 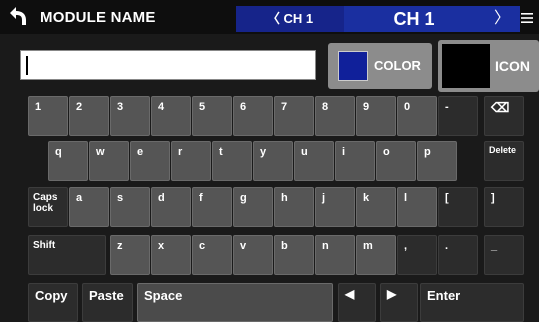 I want to click on key-label: -, so click(x=447, y=107).